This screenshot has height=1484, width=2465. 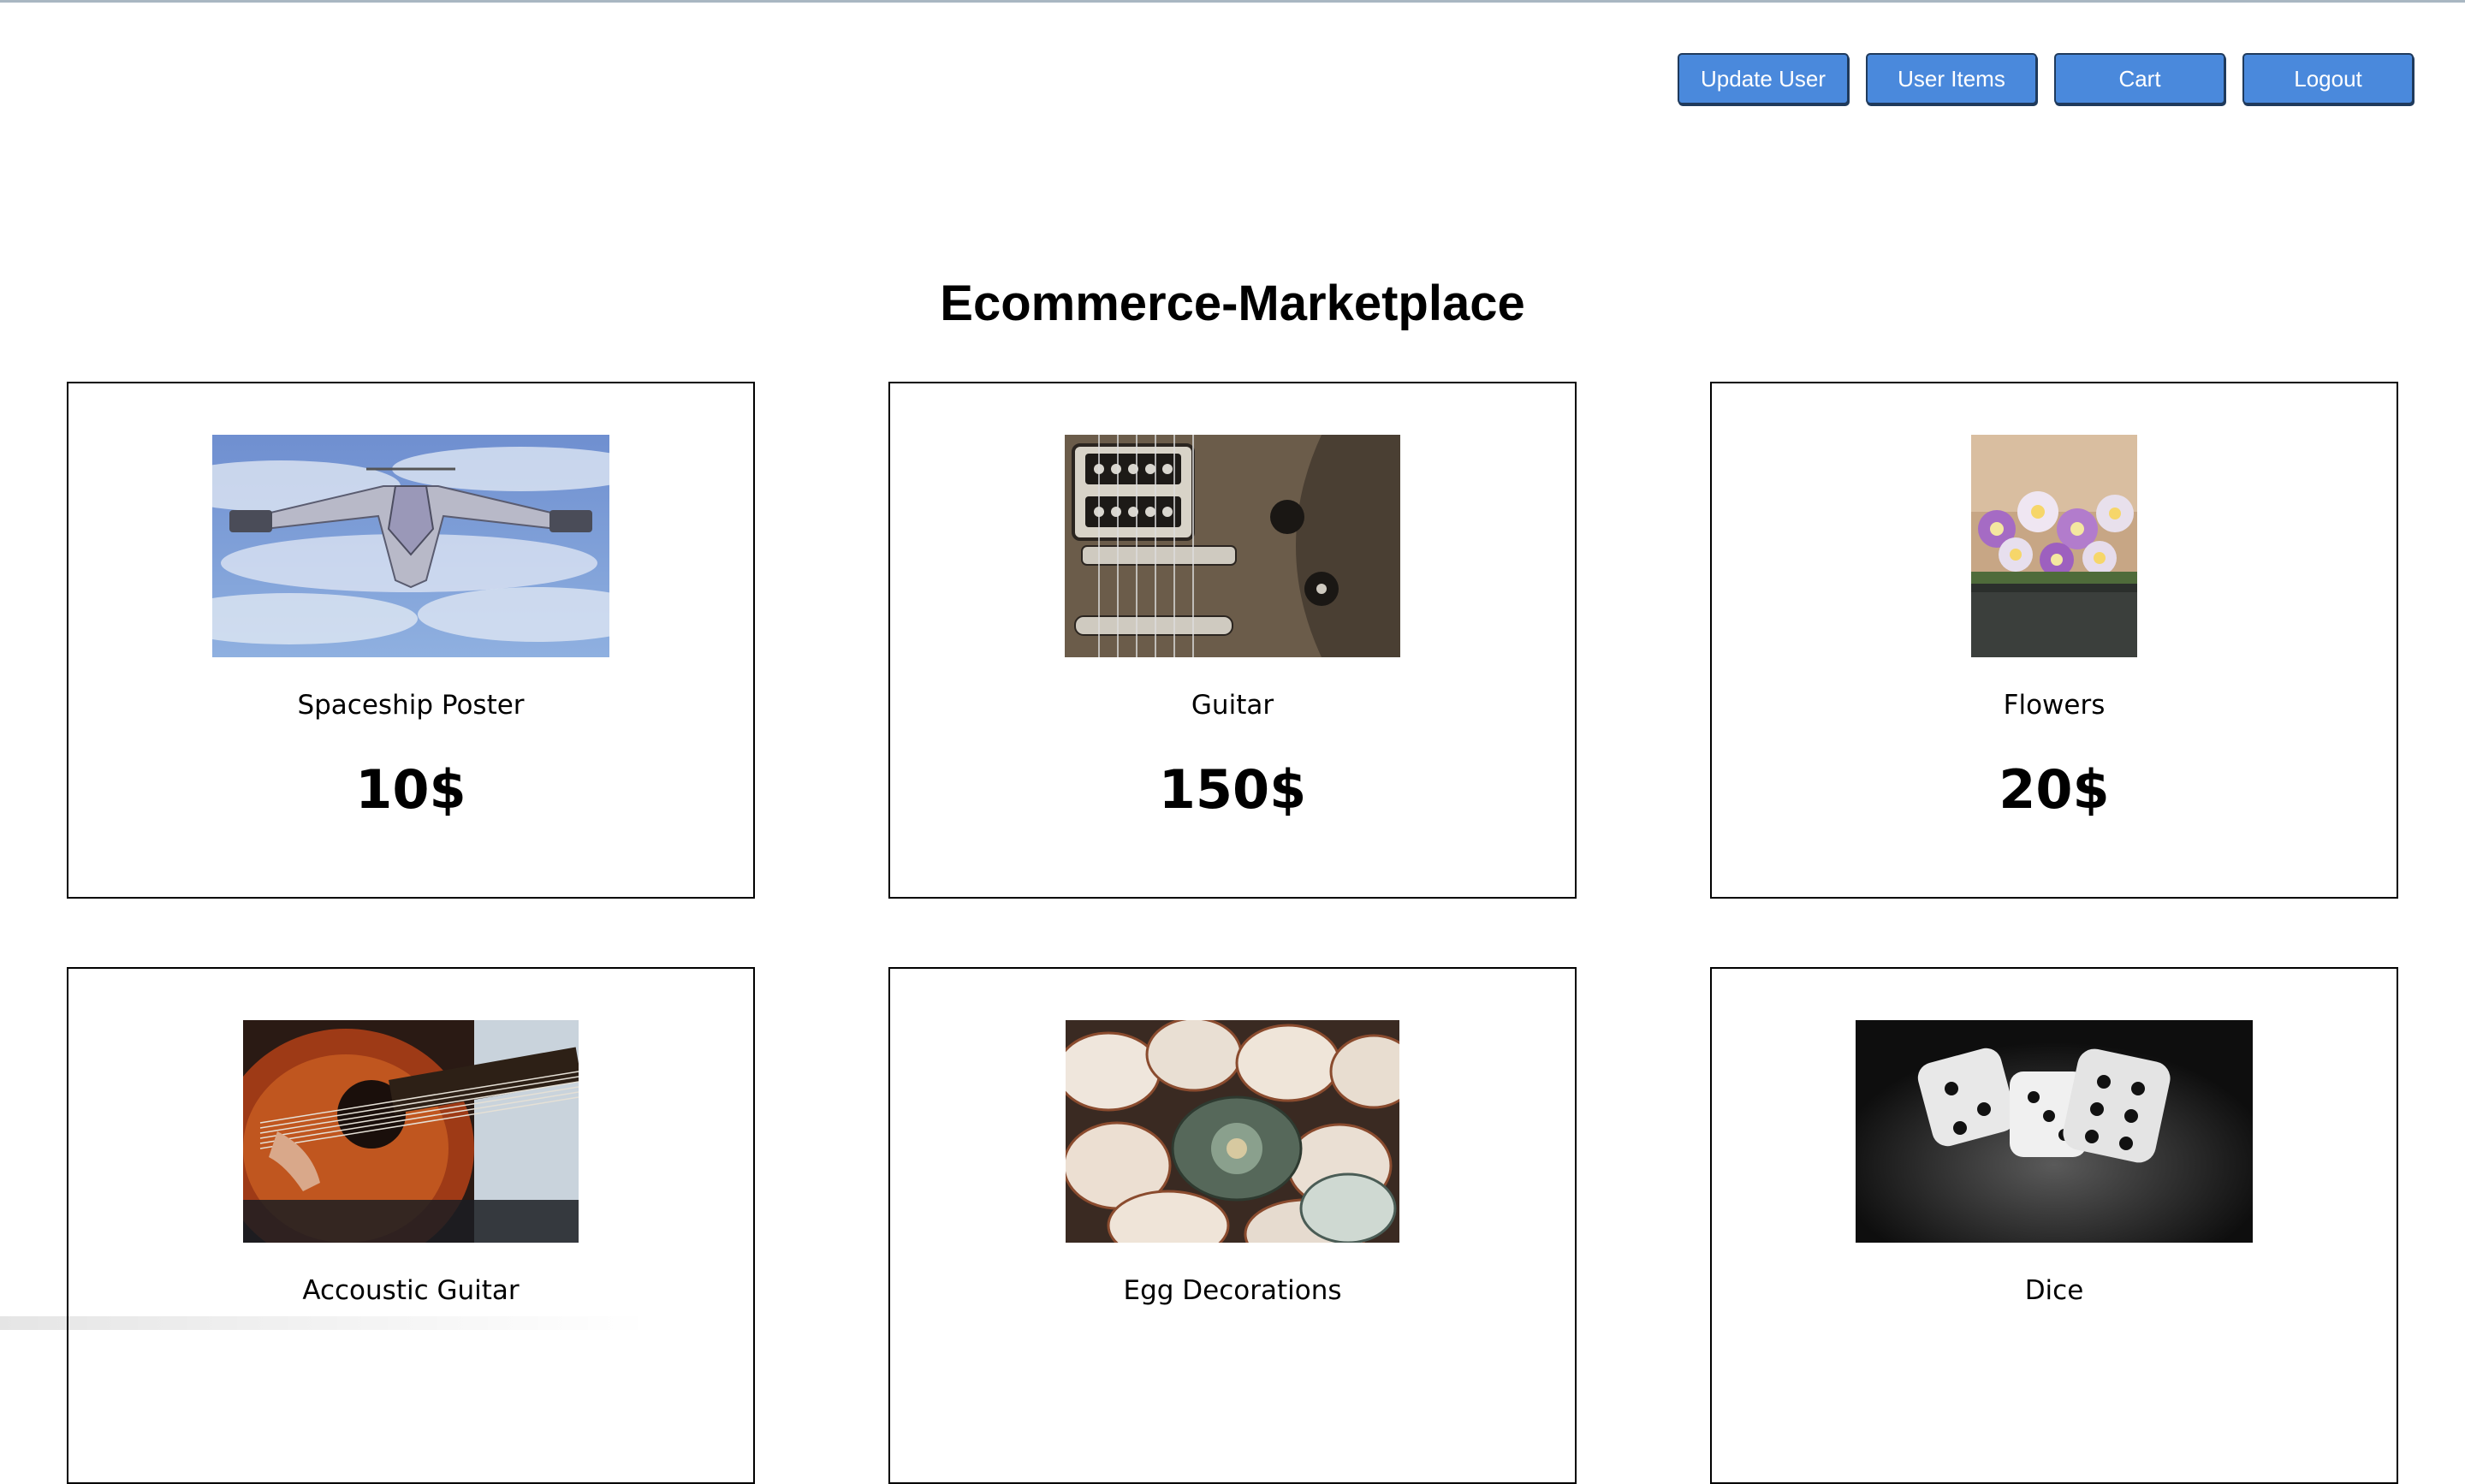 What do you see at coordinates (2139, 79) in the screenshot?
I see `cart-button: Cart` at bounding box center [2139, 79].